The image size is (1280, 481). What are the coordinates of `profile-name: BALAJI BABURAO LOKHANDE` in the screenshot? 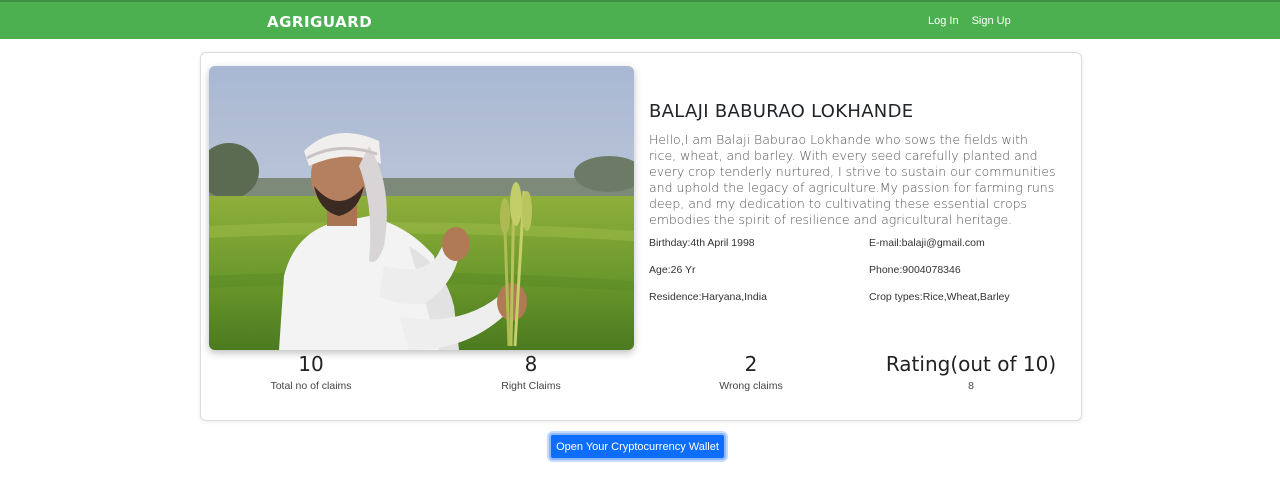 It's located at (781, 111).